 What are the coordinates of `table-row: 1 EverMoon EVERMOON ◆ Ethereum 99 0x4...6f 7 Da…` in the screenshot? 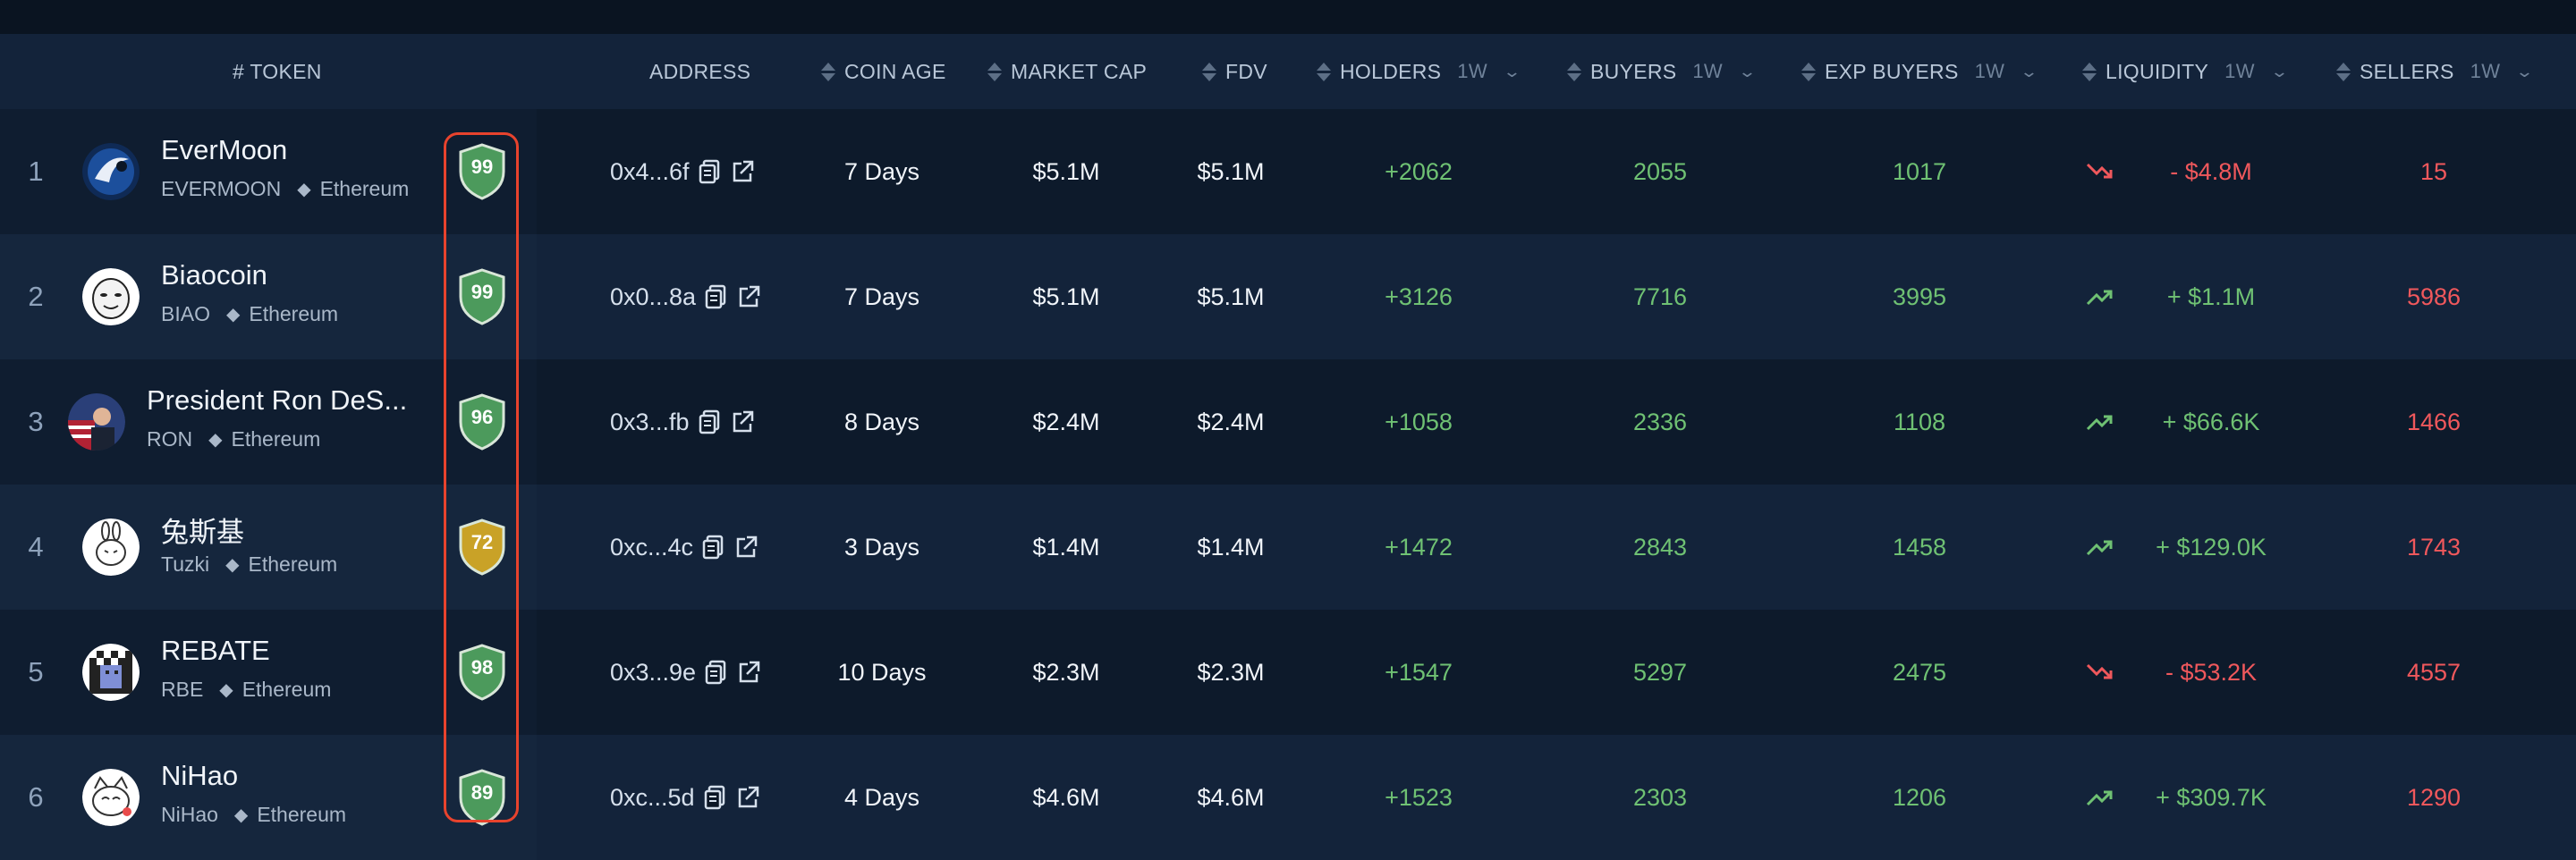 It's located at (1288, 171).